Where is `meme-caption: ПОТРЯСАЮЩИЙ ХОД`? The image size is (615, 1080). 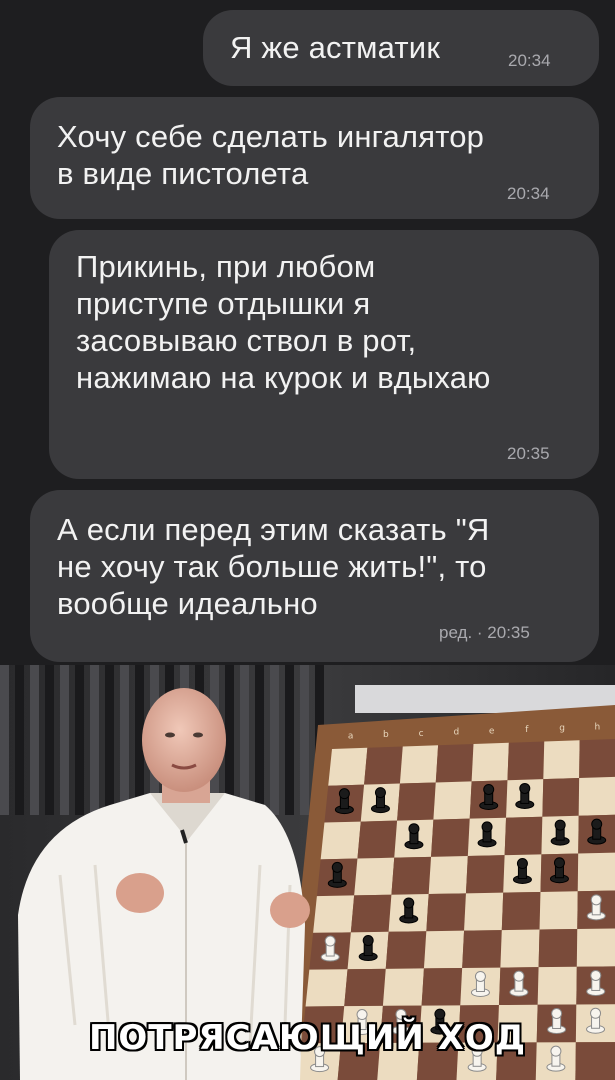 meme-caption: ПОТРЯСАЮЩИЙ ХОД is located at coordinates (307, 1038).